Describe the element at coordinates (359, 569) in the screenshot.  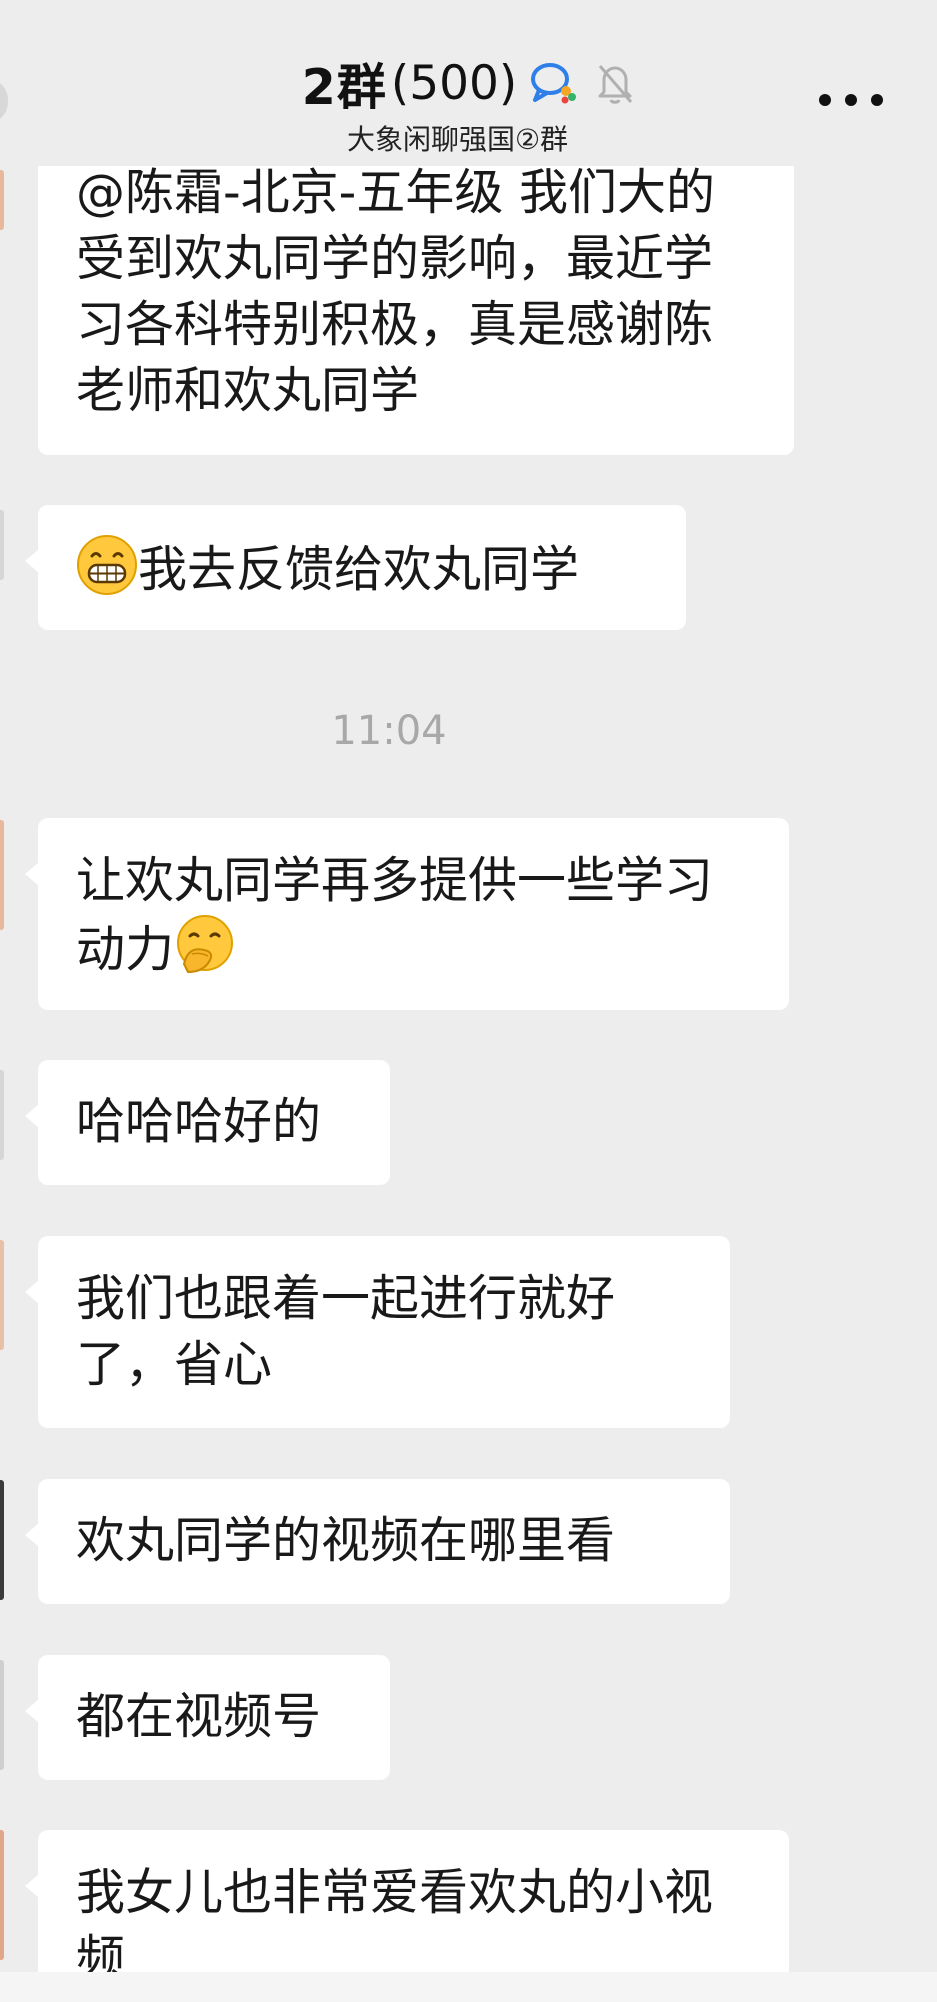
I see `message-text: 我去反馈给欢丸同学` at that location.